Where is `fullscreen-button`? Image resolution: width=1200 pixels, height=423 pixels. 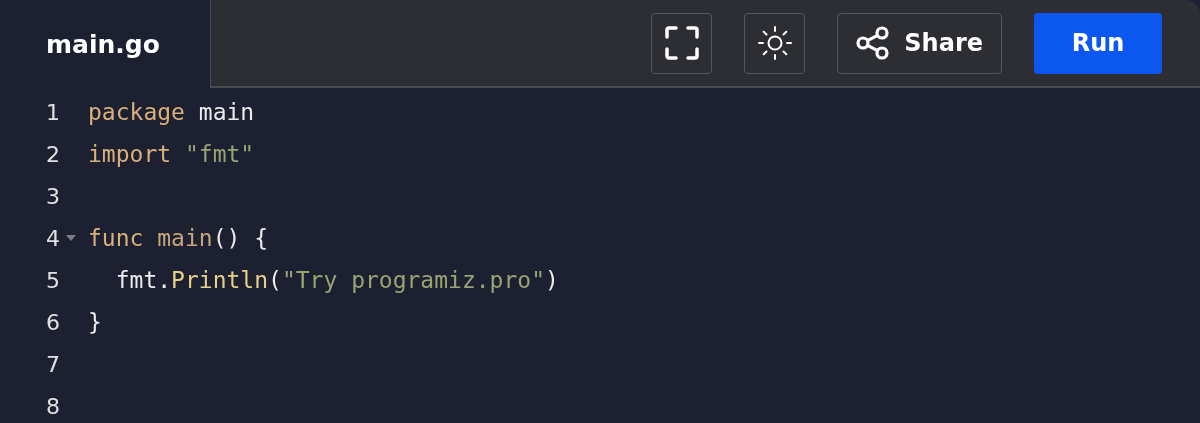
fullscreen-button is located at coordinates (682, 43).